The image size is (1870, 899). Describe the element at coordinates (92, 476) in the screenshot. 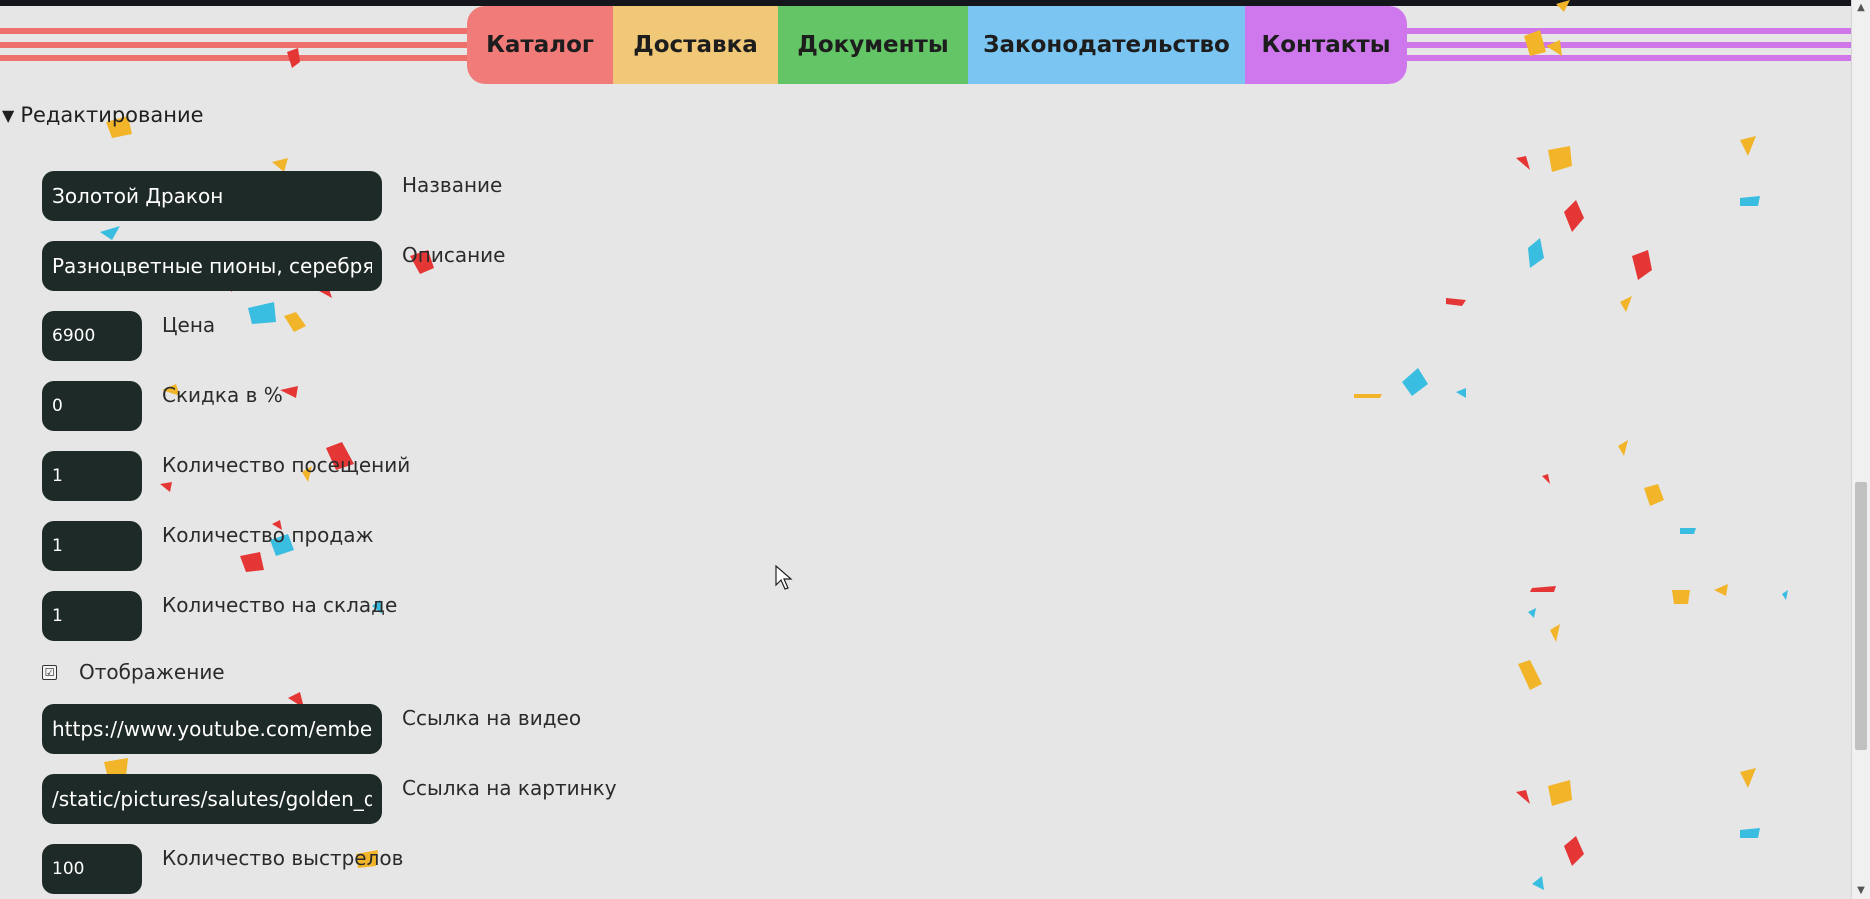

I see `visits-input` at that location.